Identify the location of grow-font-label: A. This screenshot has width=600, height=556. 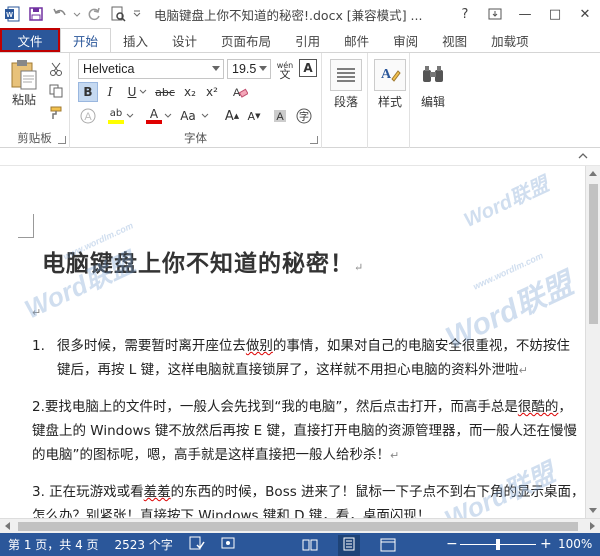
(229, 116).